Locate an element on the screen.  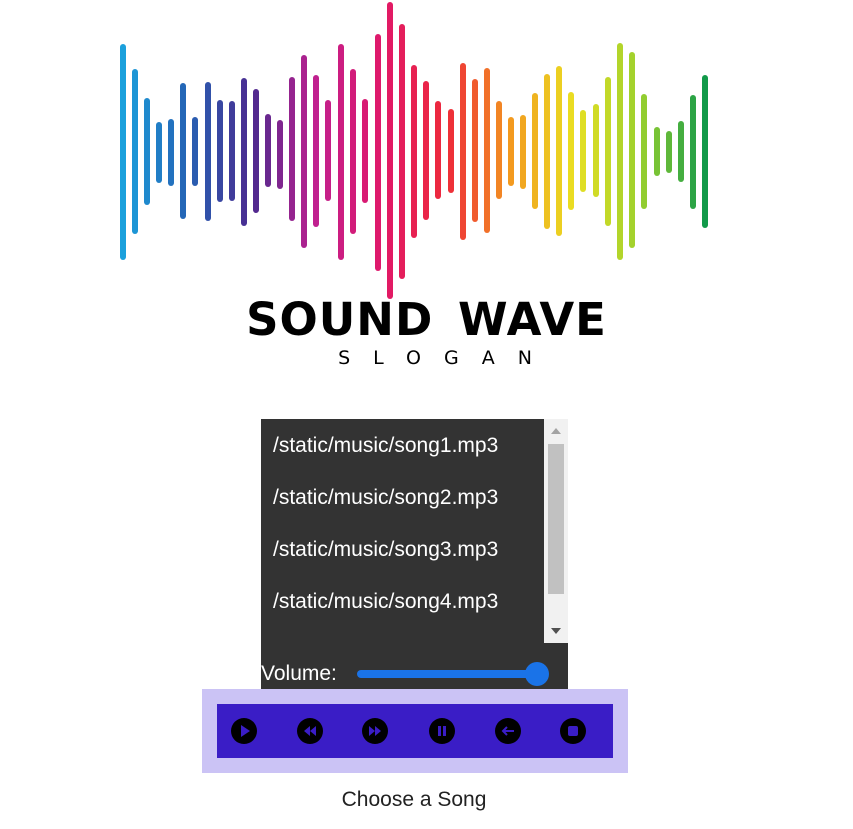
volume-slider-thumb is located at coordinates (537, 674).